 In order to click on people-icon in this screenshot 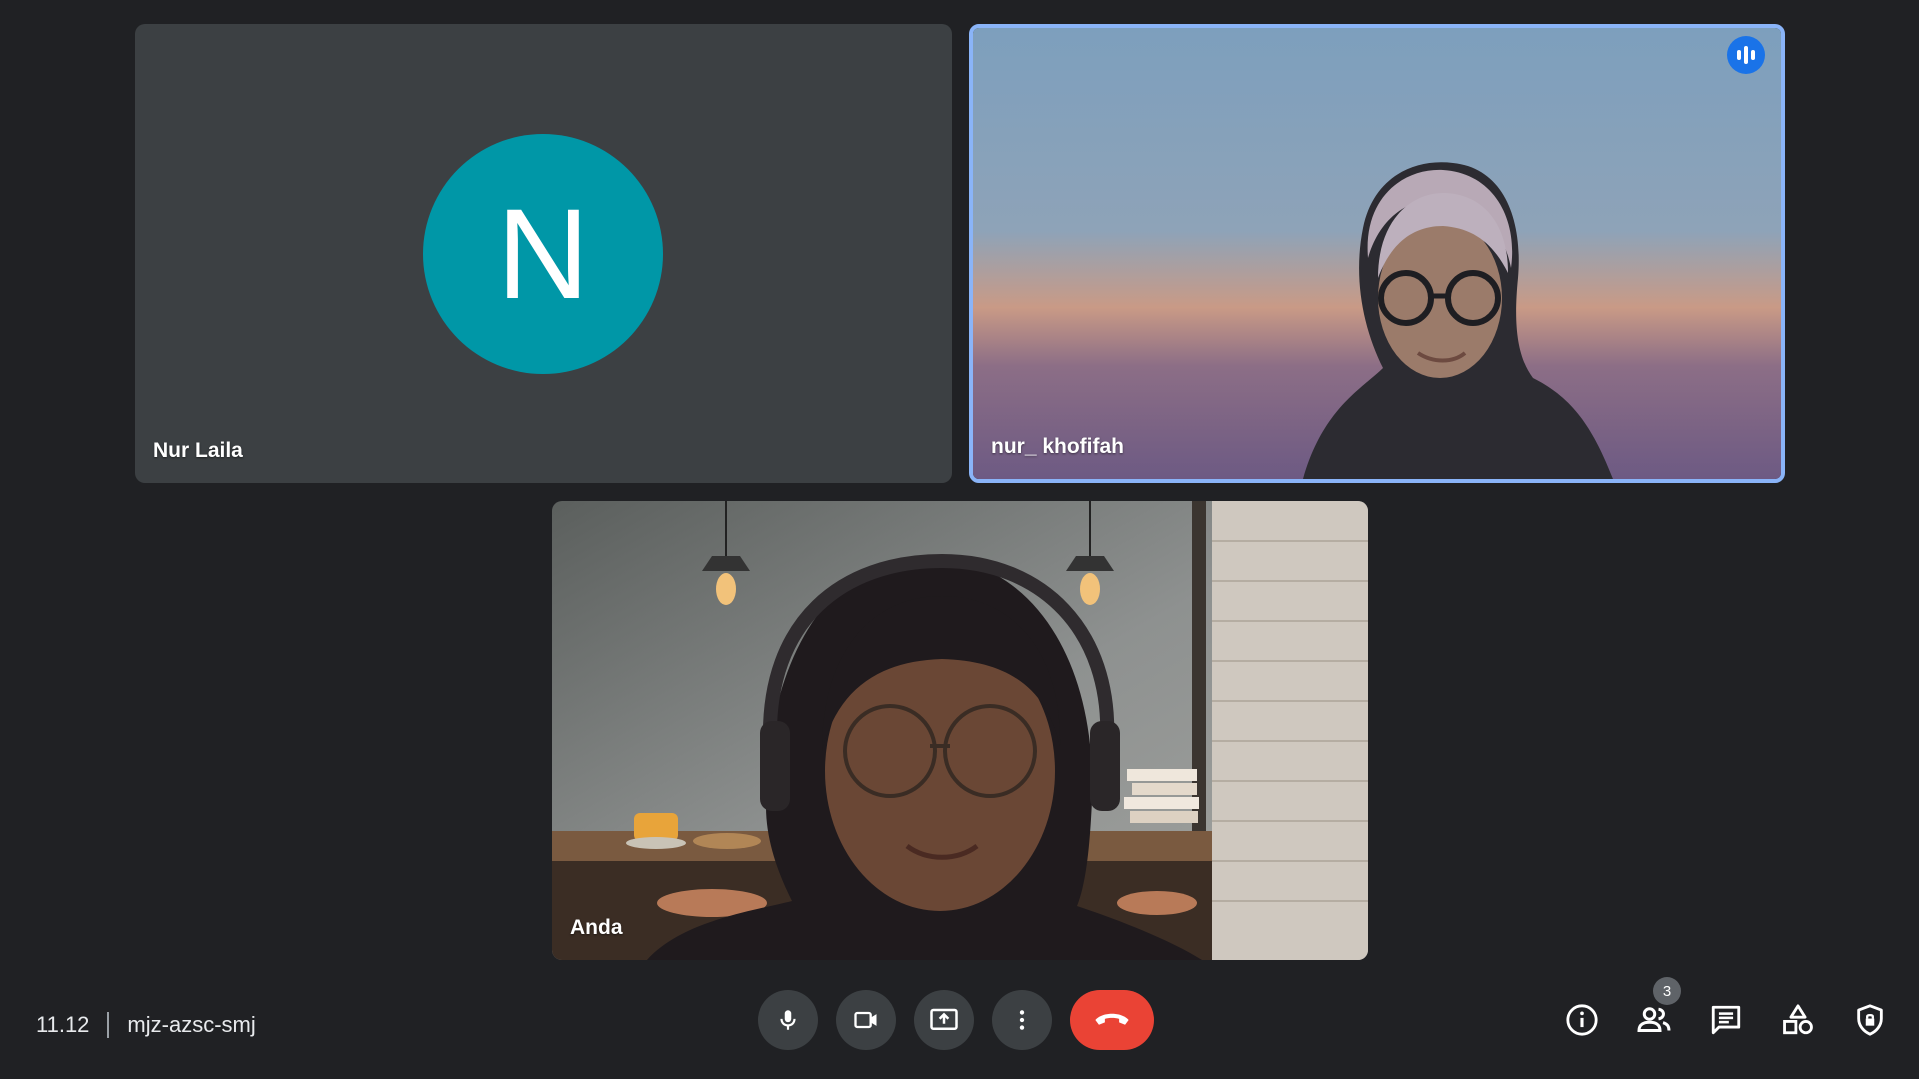, I will do `click(1654, 1019)`.